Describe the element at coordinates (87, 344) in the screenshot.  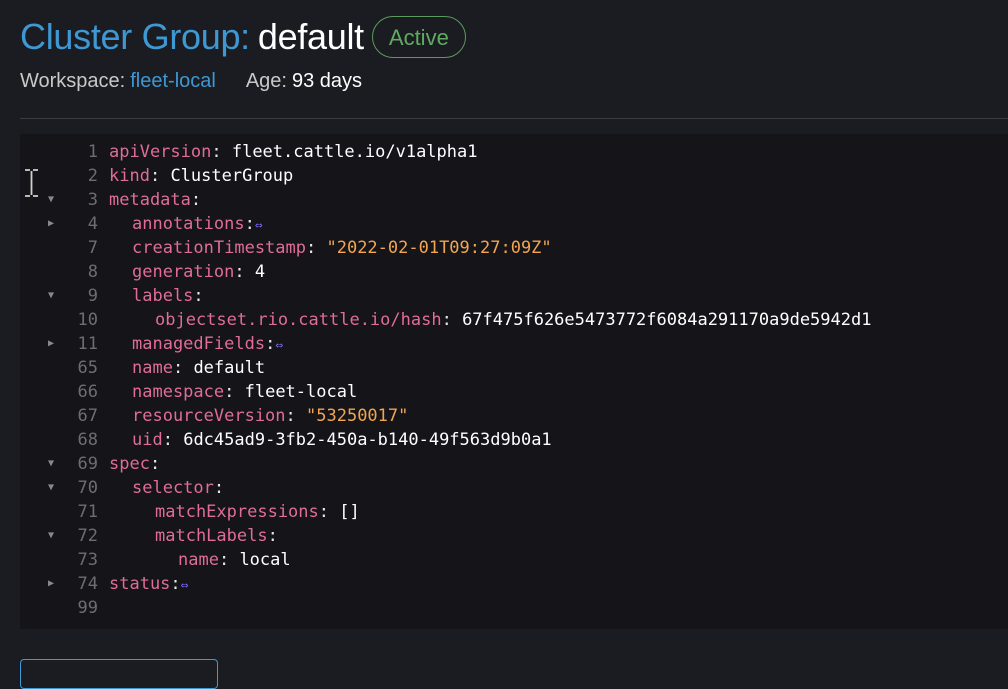
I see `line-number: 11` at that location.